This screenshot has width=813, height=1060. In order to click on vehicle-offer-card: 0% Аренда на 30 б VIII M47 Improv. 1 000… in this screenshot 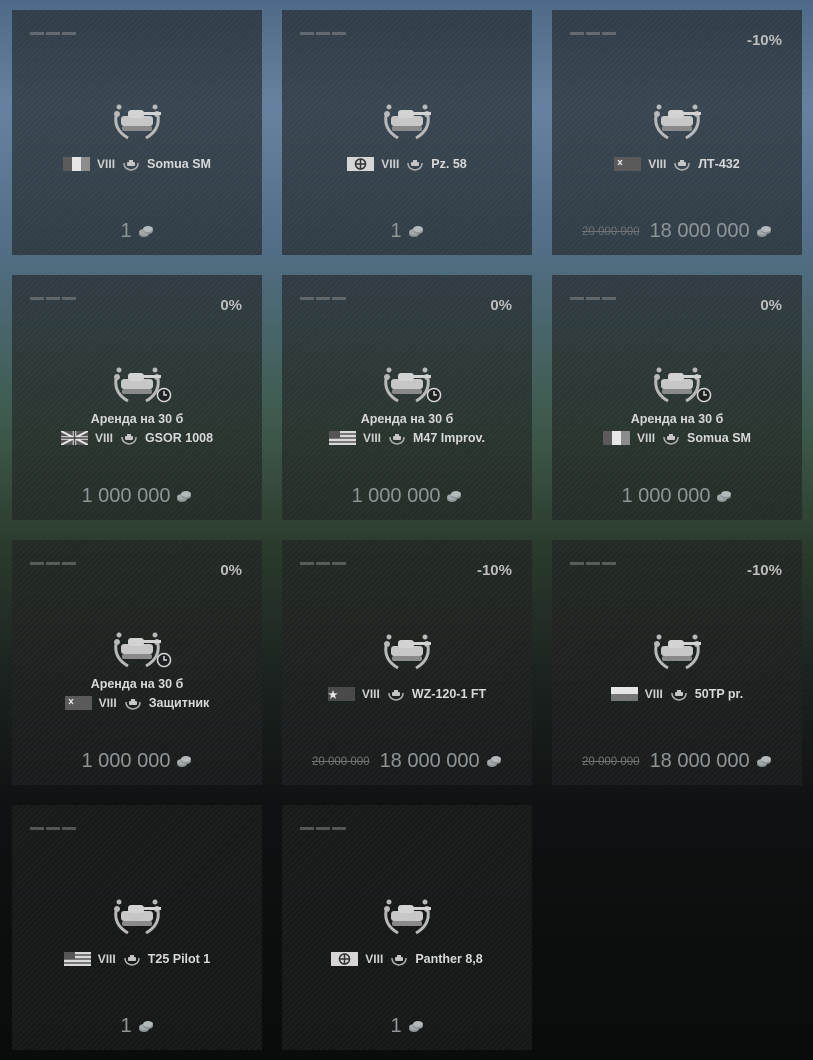, I will do `click(407, 397)`.